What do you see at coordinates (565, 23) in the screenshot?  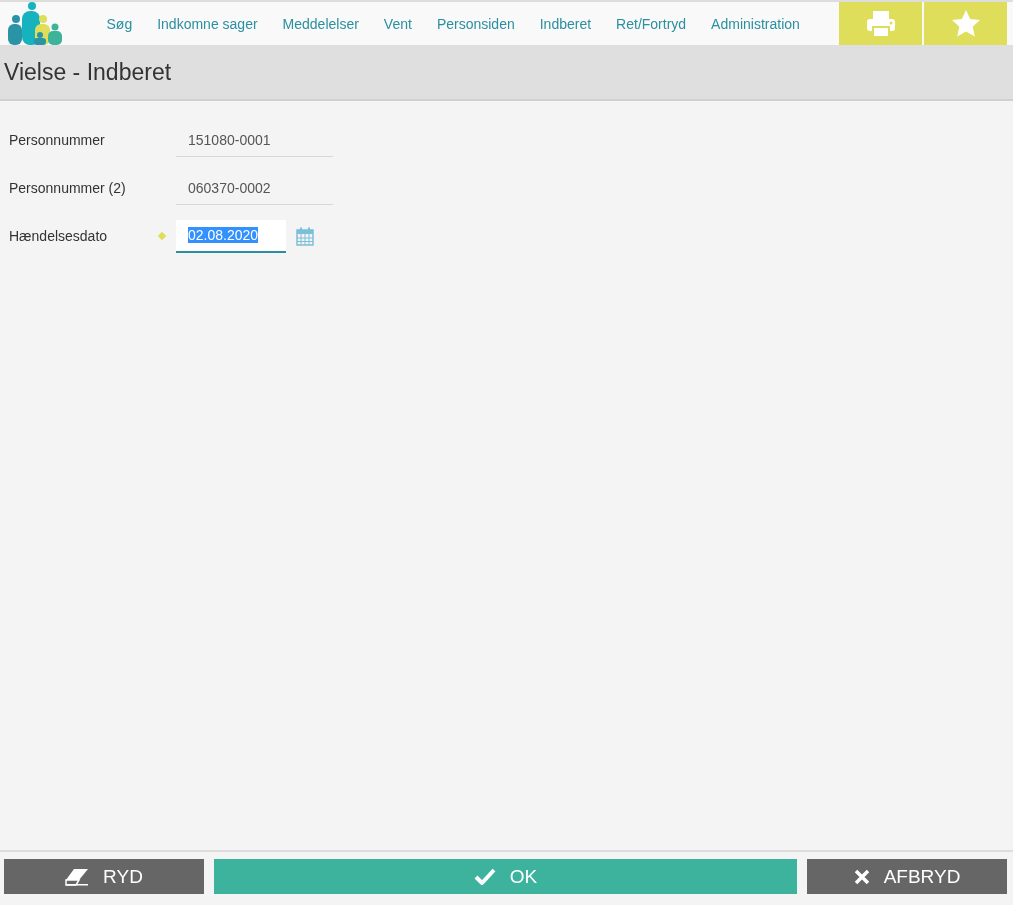 I see `nav-link: Indberet` at bounding box center [565, 23].